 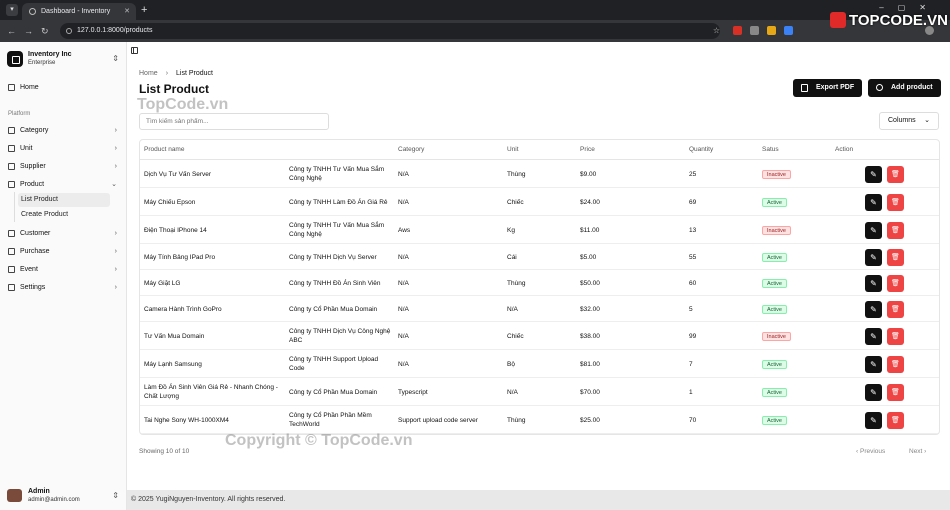 What do you see at coordinates (513, 149) in the screenshot?
I see `column-header: Unit` at bounding box center [513, 149].